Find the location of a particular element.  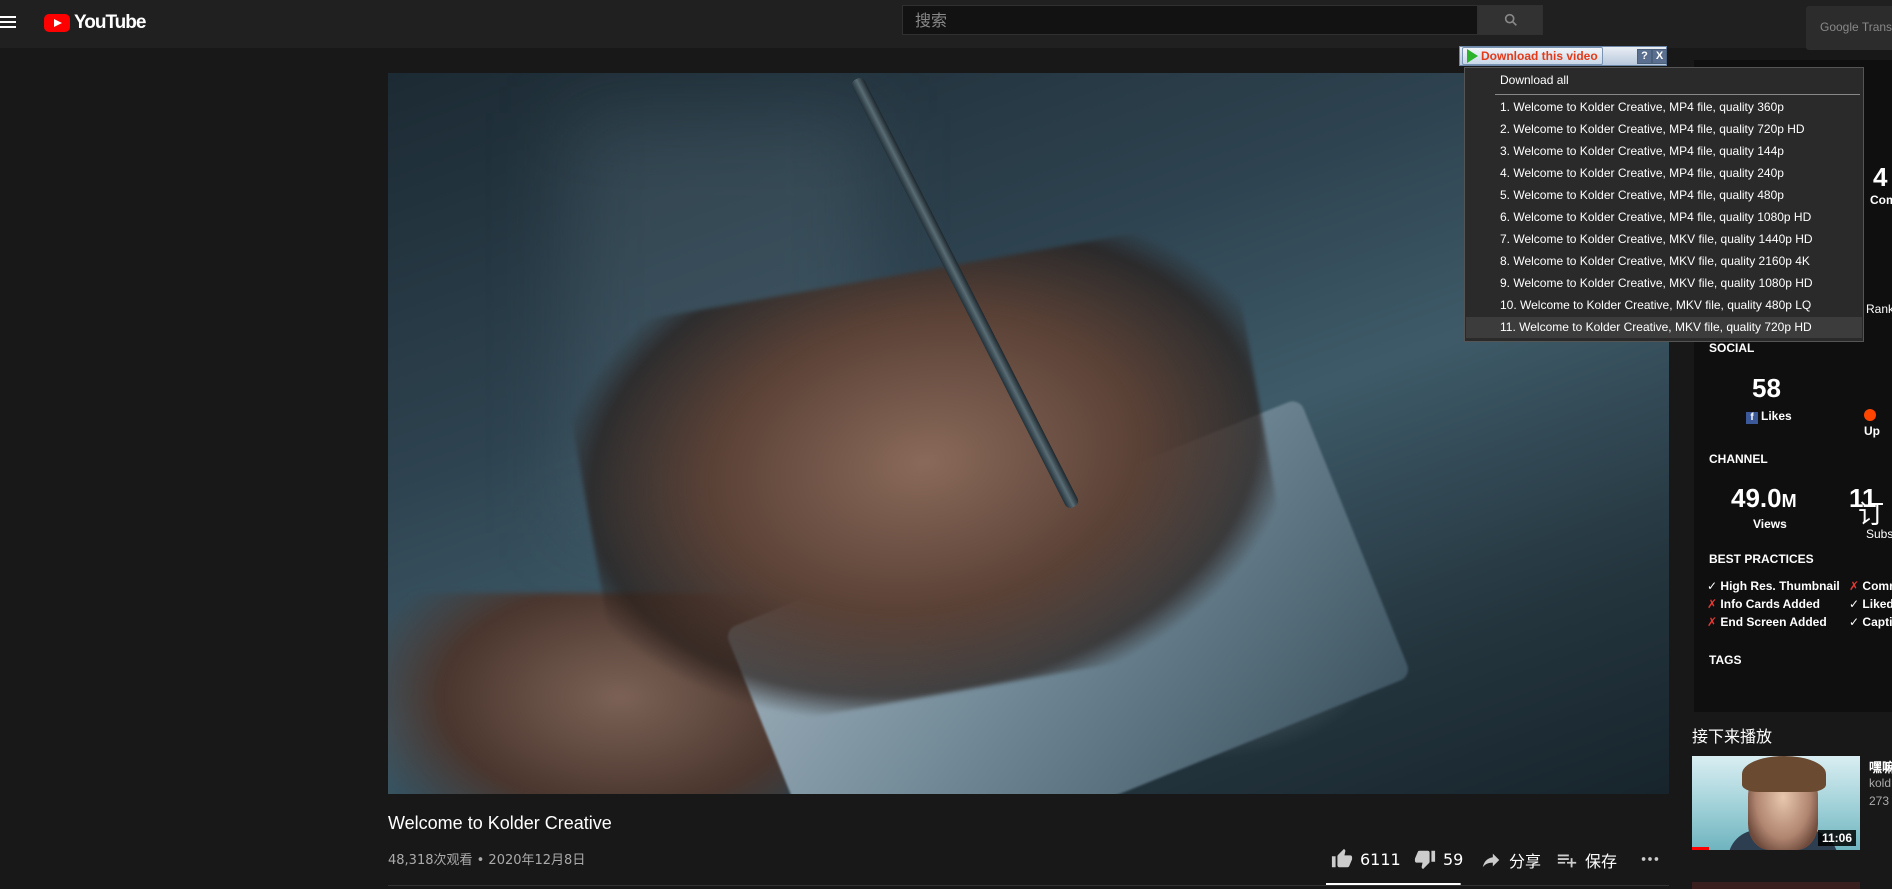

up-next-views: 273 is located at coordinates (1879, 801).